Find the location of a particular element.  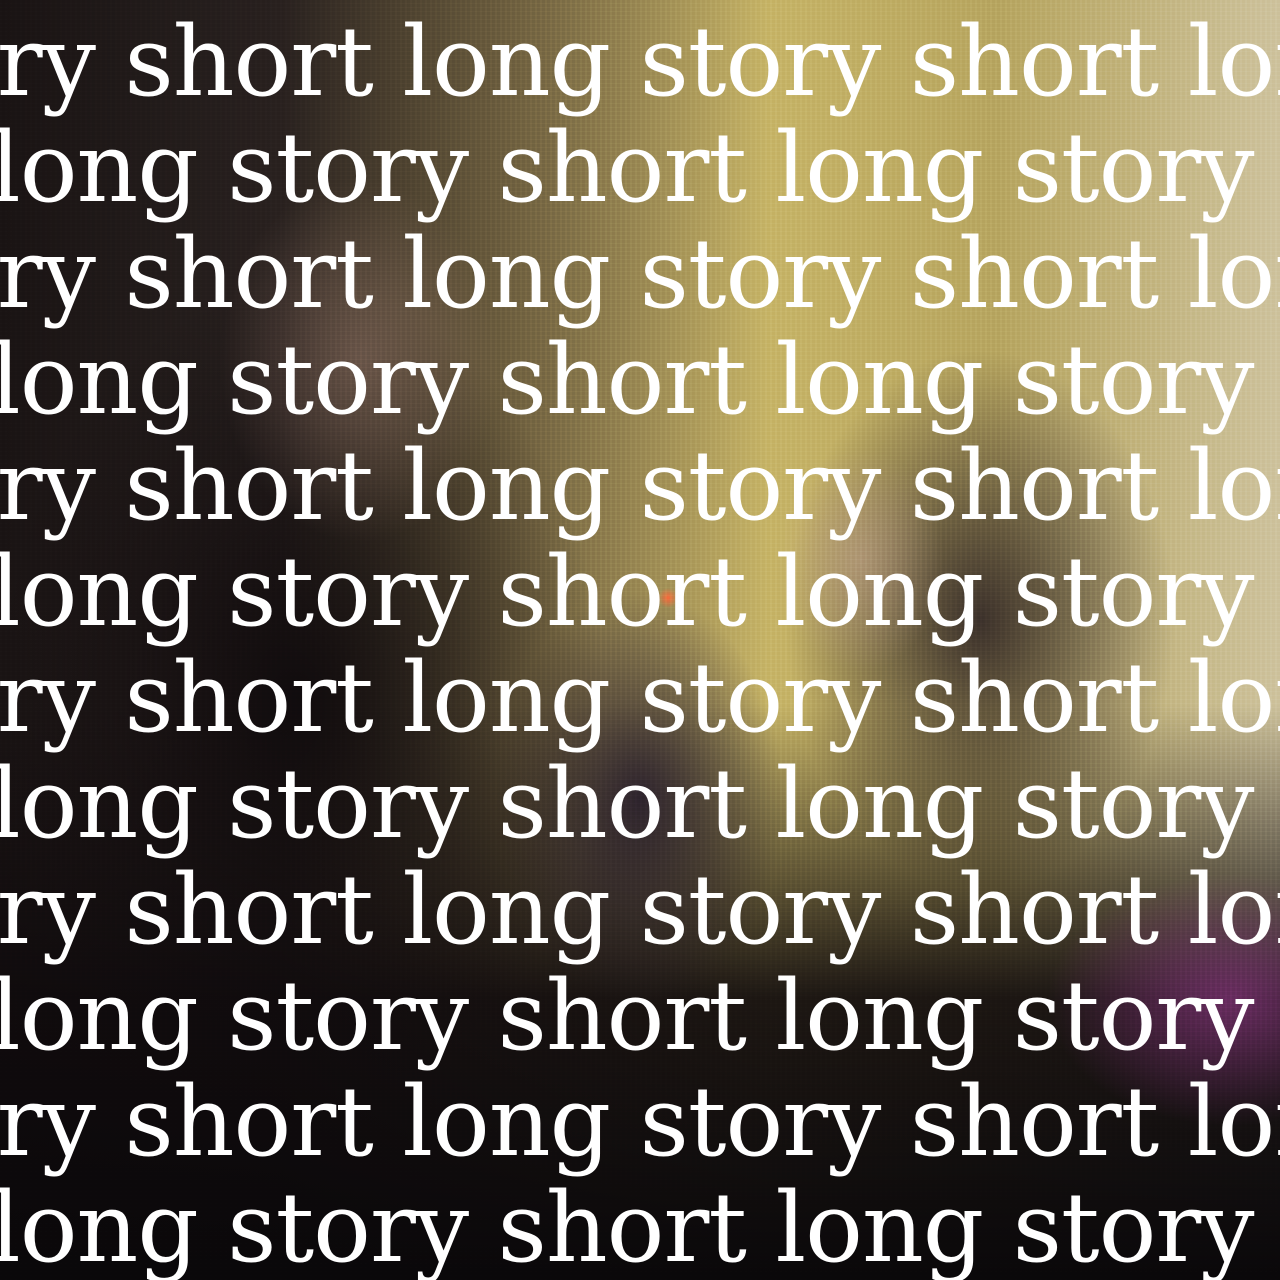

text-line-4: long story short long story sho is located at coordinates (640, 380).